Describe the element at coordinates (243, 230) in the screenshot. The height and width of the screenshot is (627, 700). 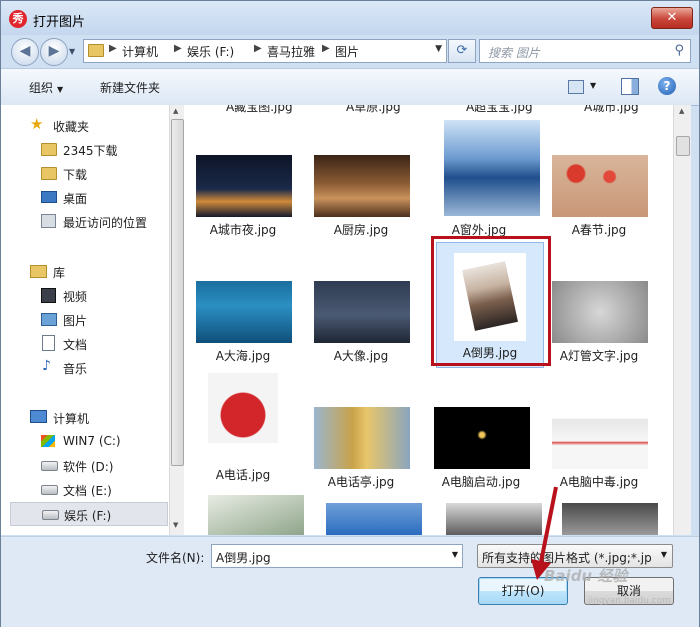
I see `file-name: A城市夜.jpg` at that location.